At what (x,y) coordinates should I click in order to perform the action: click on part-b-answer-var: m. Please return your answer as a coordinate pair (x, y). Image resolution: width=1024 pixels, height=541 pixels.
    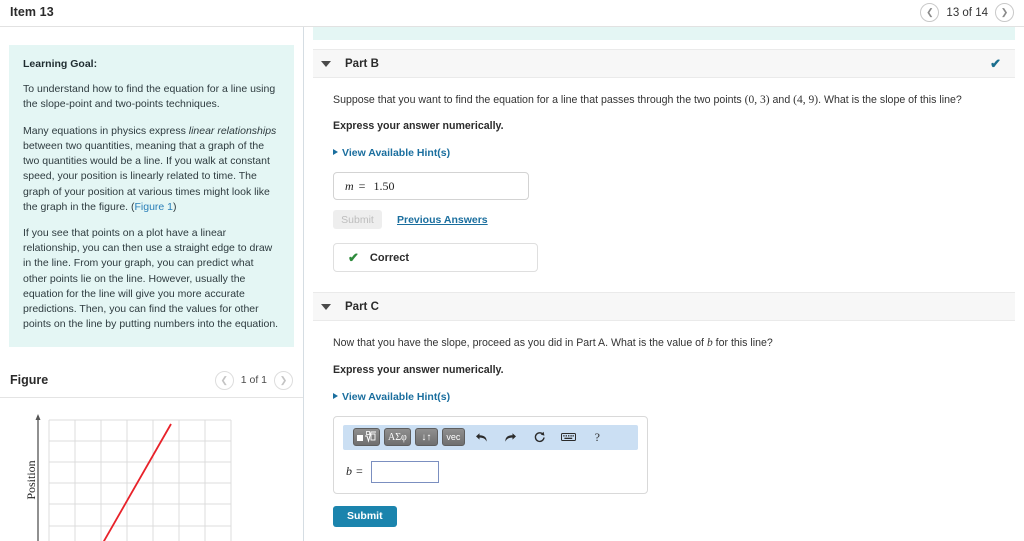
    Looking at the image, I should click on (349, 185).